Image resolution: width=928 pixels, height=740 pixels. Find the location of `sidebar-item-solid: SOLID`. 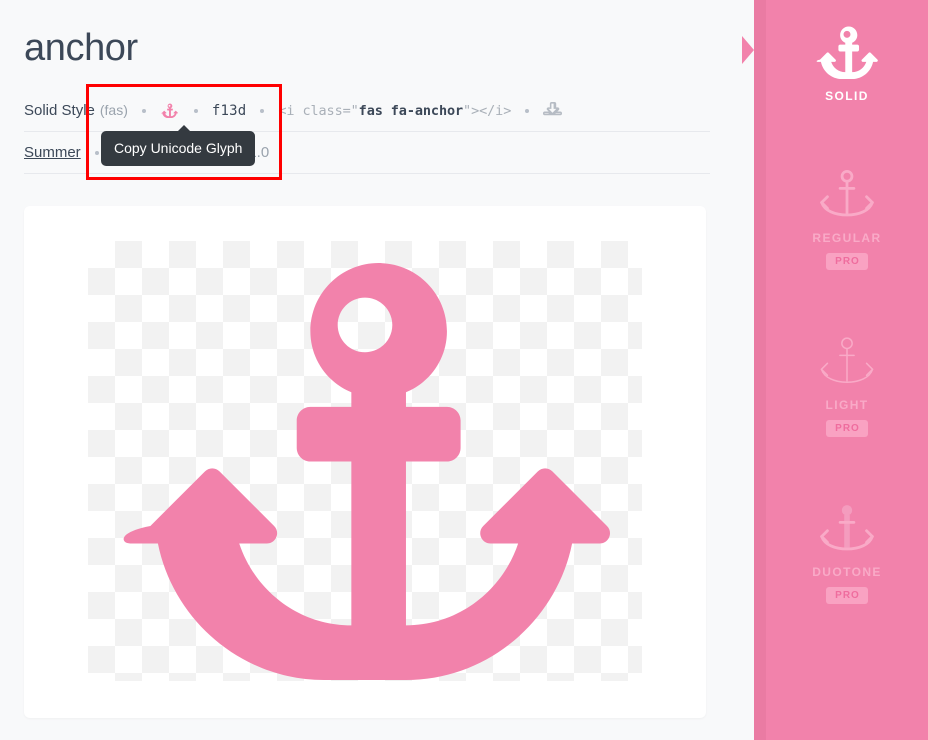

sidebar-item-solid: SOLID is located at coordinates (847, 62).